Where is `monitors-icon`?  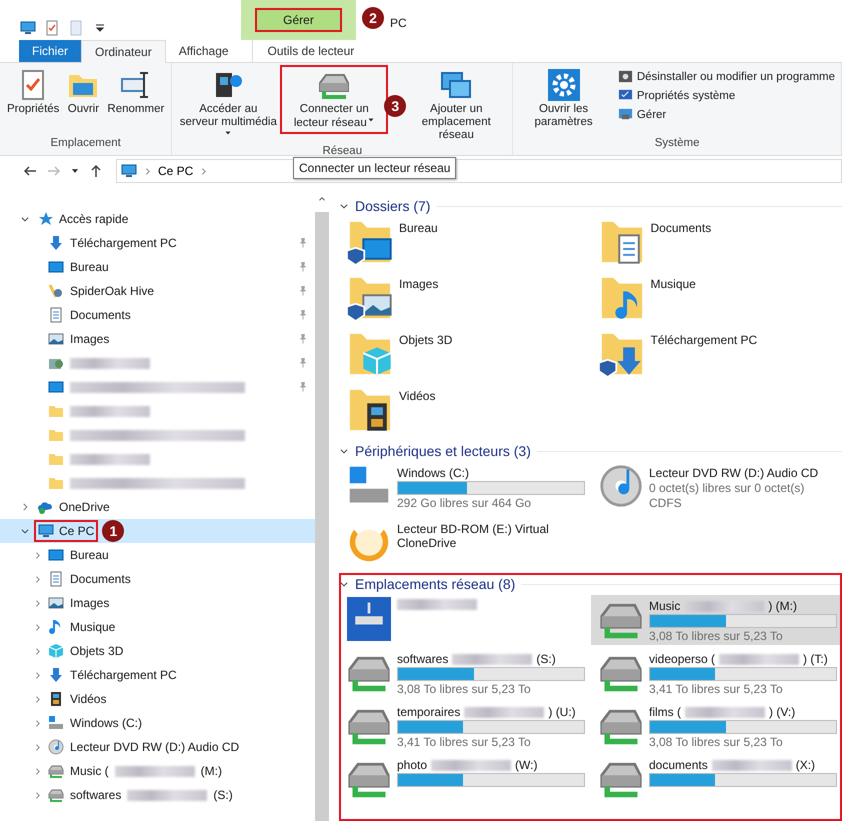 monitors-icon is located at coordinates (456, 85).